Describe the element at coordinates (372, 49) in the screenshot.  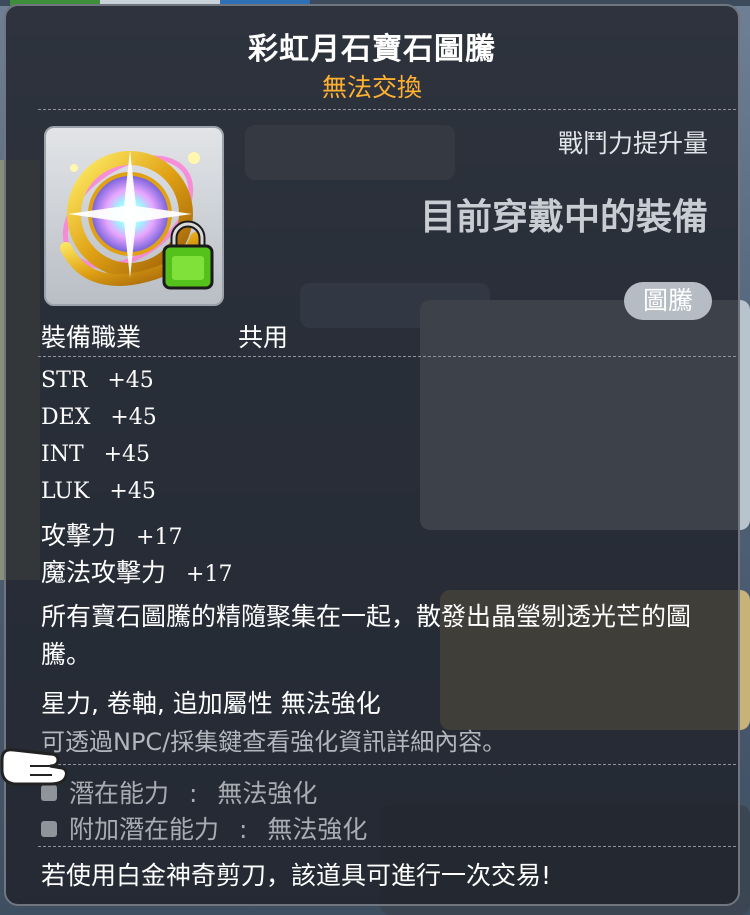
I see `item-name: 彩虹月石寶石圖騰` at that location.